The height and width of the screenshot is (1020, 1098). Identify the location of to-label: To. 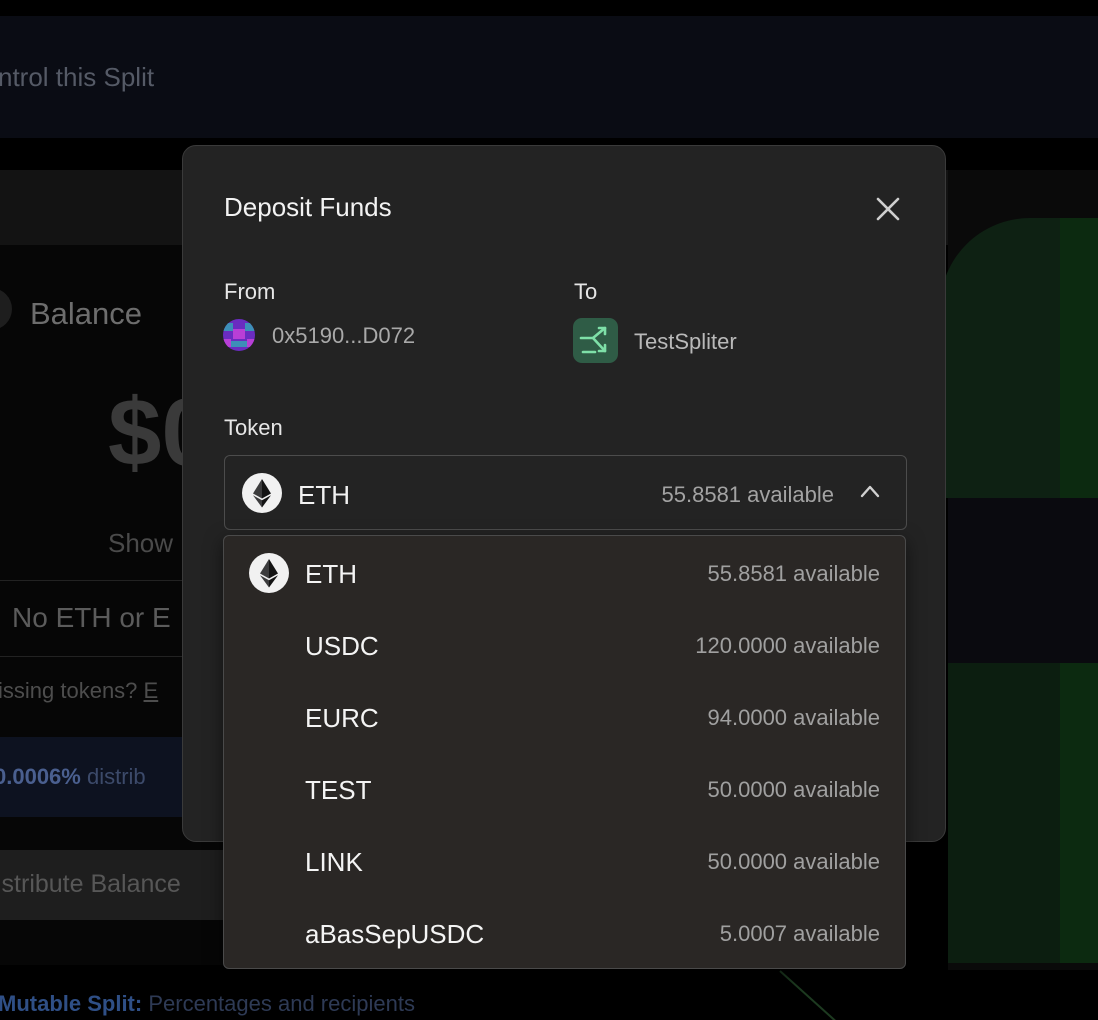
(586, 291).